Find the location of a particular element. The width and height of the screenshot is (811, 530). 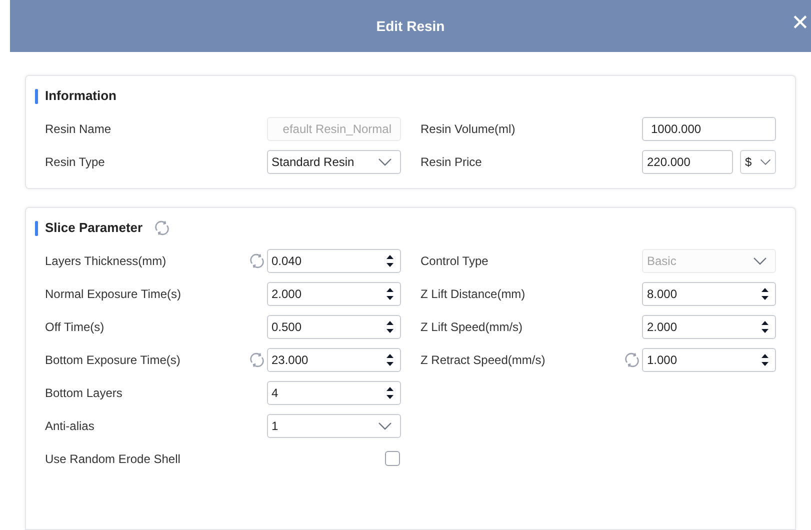

section-title: Information is located at coordinates (80, 96).